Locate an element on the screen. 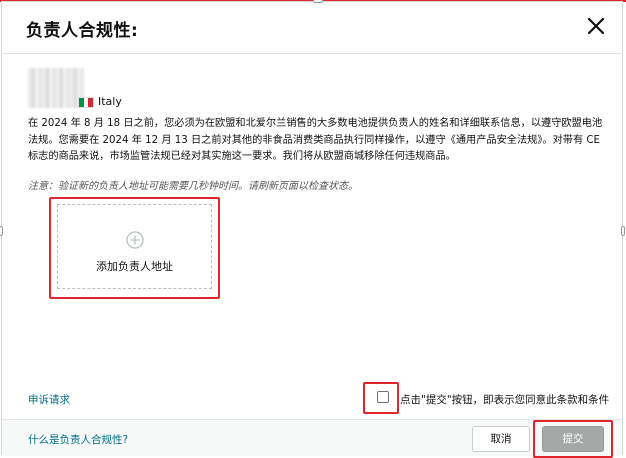 Image resolution: width=626 pixels, height=458 pixels. italy-flag-icon is located at coordinates (86, 102).